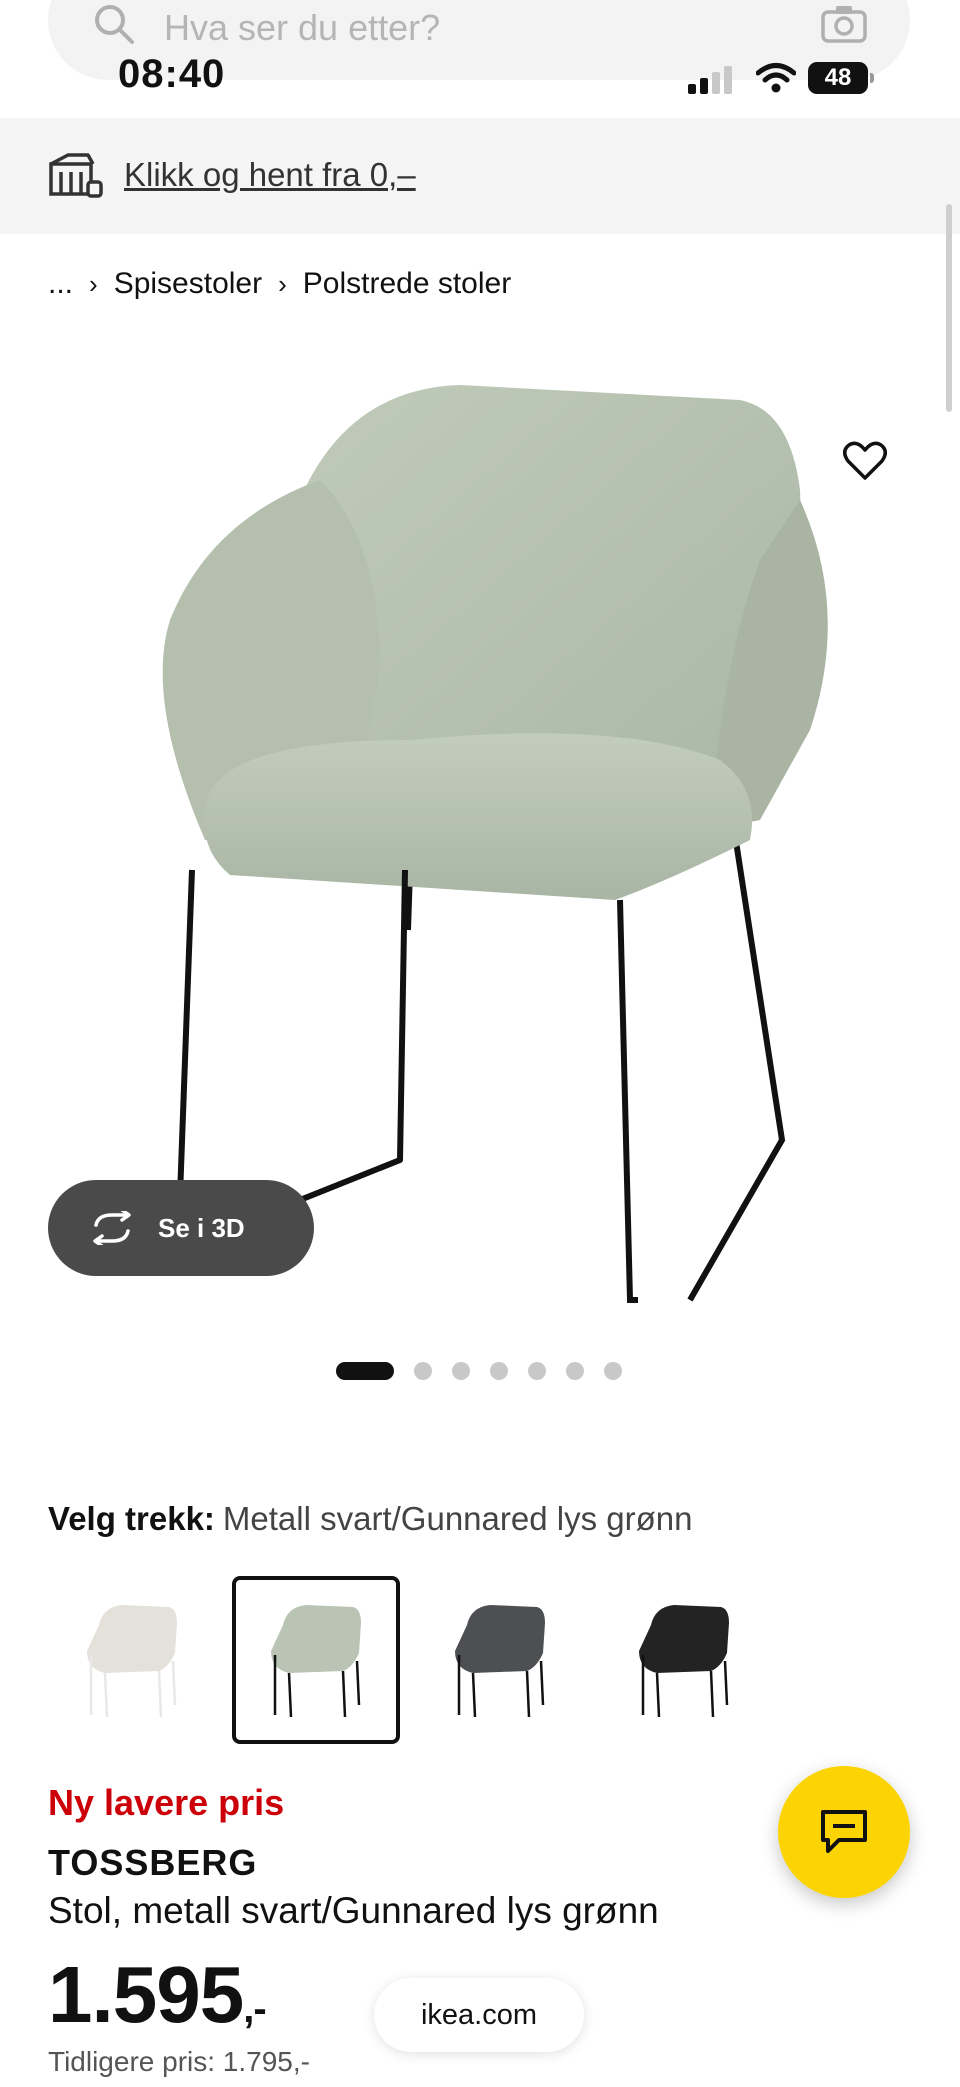 Image resolution: width=960 pixels, height=2087 pixels. What do you see at coordinates (153, 1862) in the screenshot?
I see `product-name: TOSSBERG` at bounding box center [153, 1862].